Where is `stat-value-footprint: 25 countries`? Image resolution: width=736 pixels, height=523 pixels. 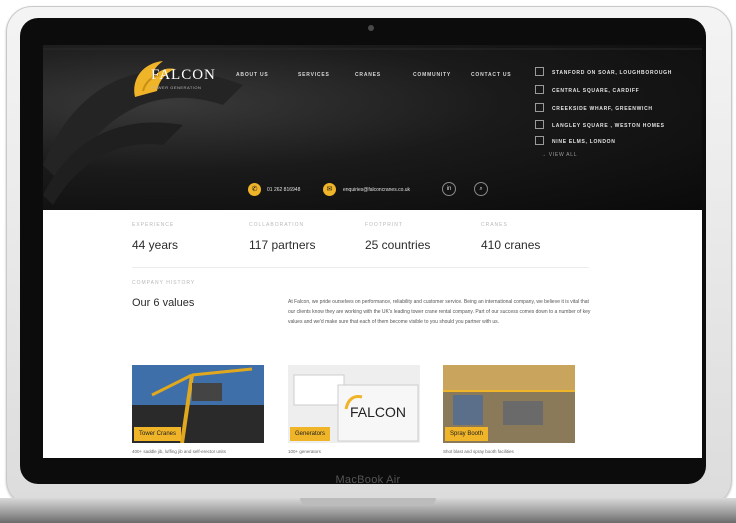
stat-value-footprint: 25 countries is located at coordinates (398, 245).